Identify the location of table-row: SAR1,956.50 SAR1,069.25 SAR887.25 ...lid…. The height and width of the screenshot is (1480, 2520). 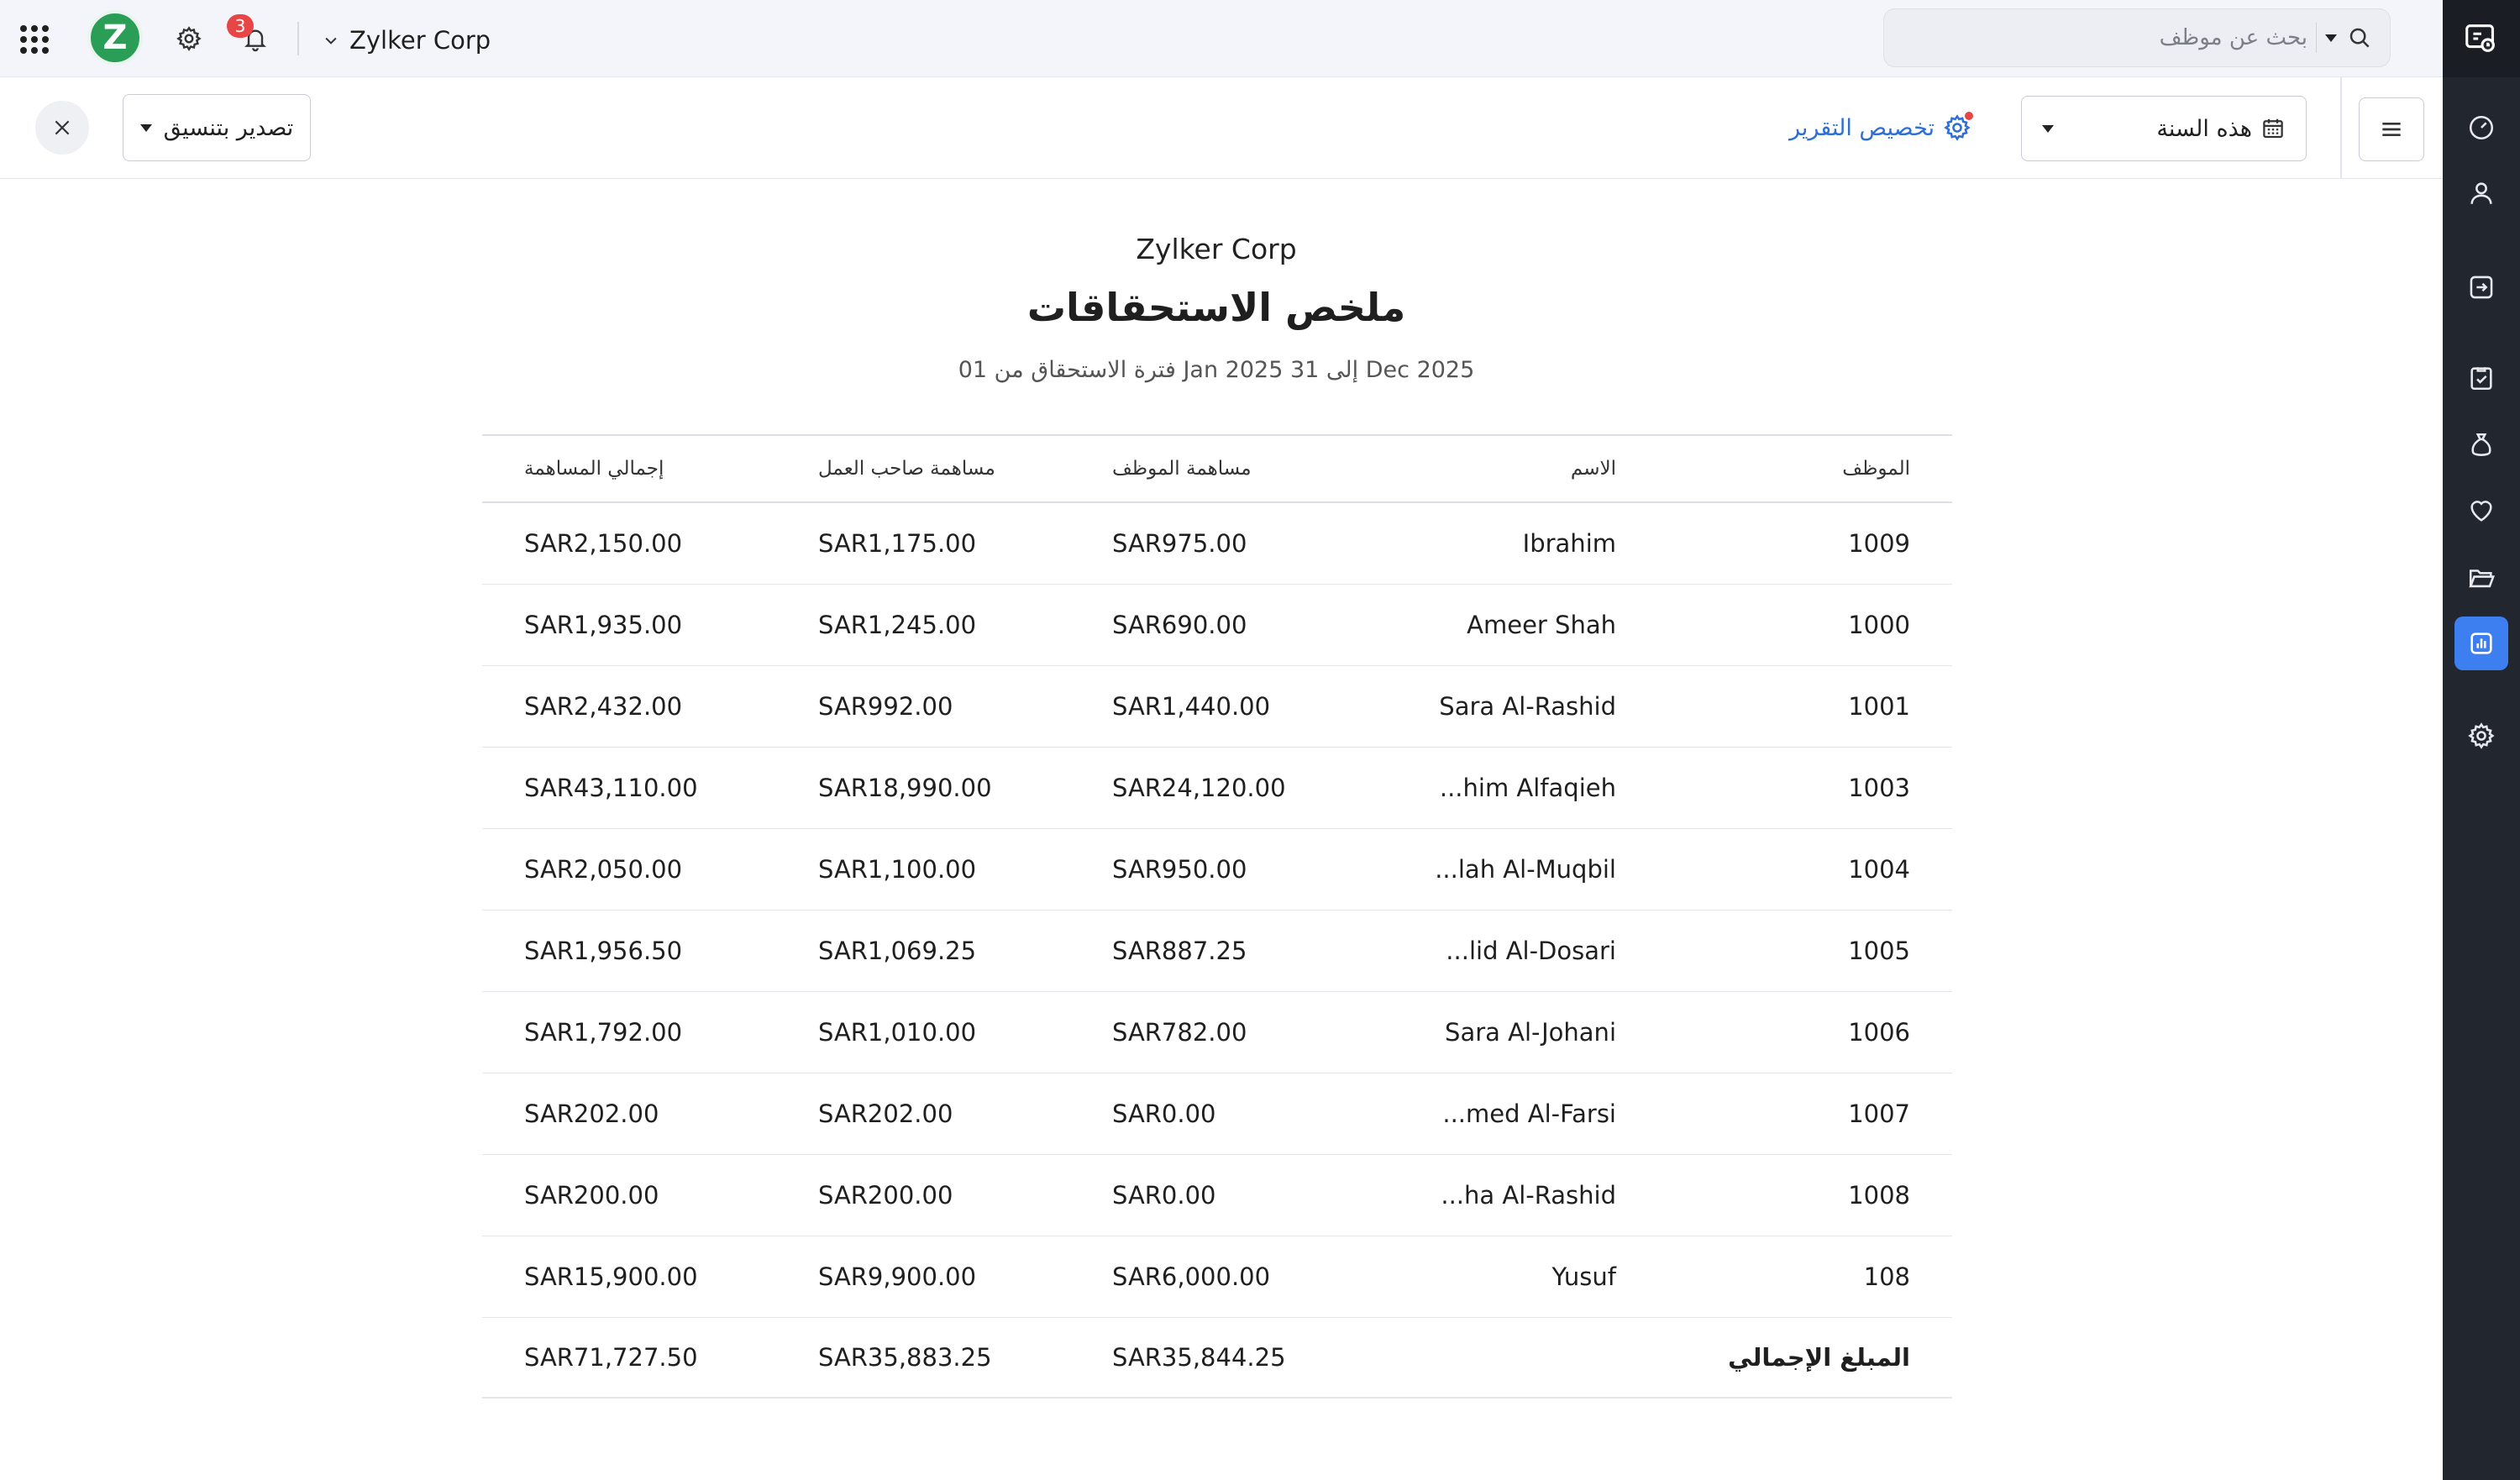
(1217, 951).